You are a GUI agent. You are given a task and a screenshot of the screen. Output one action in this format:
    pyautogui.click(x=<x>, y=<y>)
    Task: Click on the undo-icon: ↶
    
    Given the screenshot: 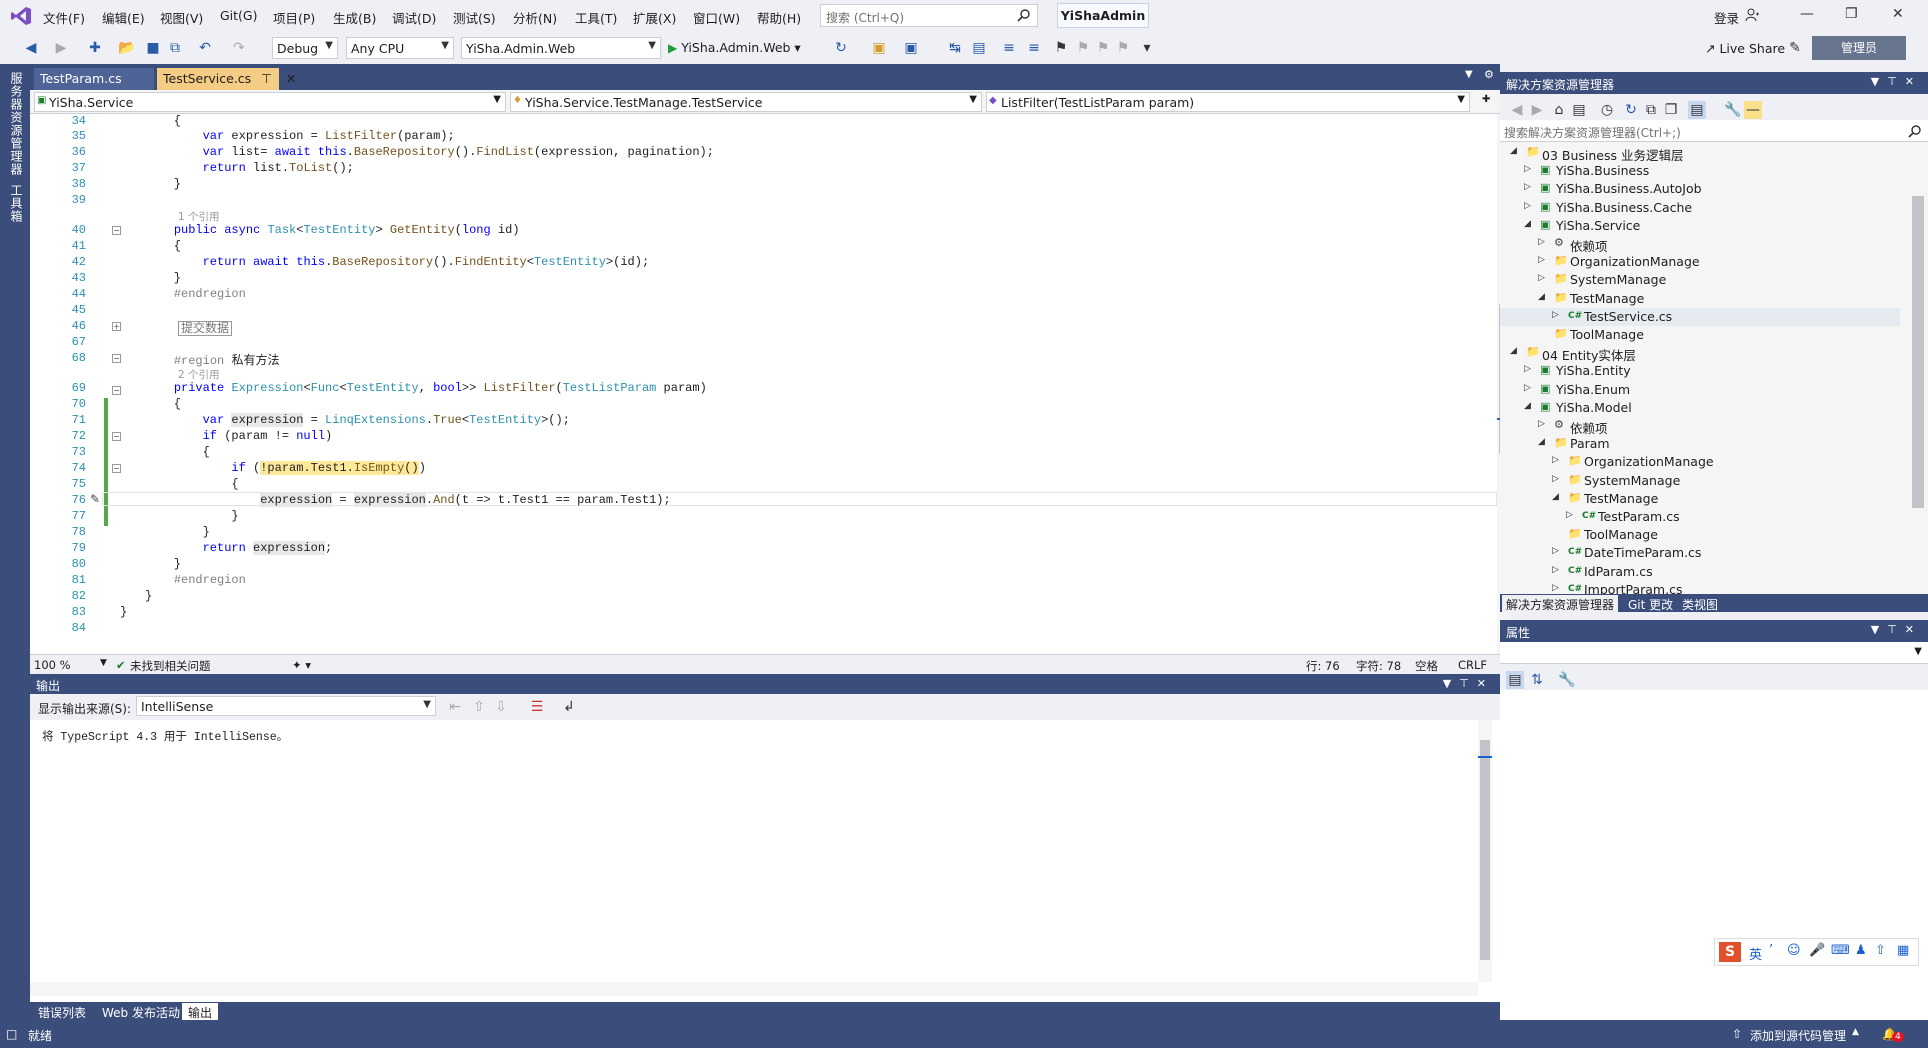 What is the action you would take?
    pyautogui.click(x=205, y=48)
    